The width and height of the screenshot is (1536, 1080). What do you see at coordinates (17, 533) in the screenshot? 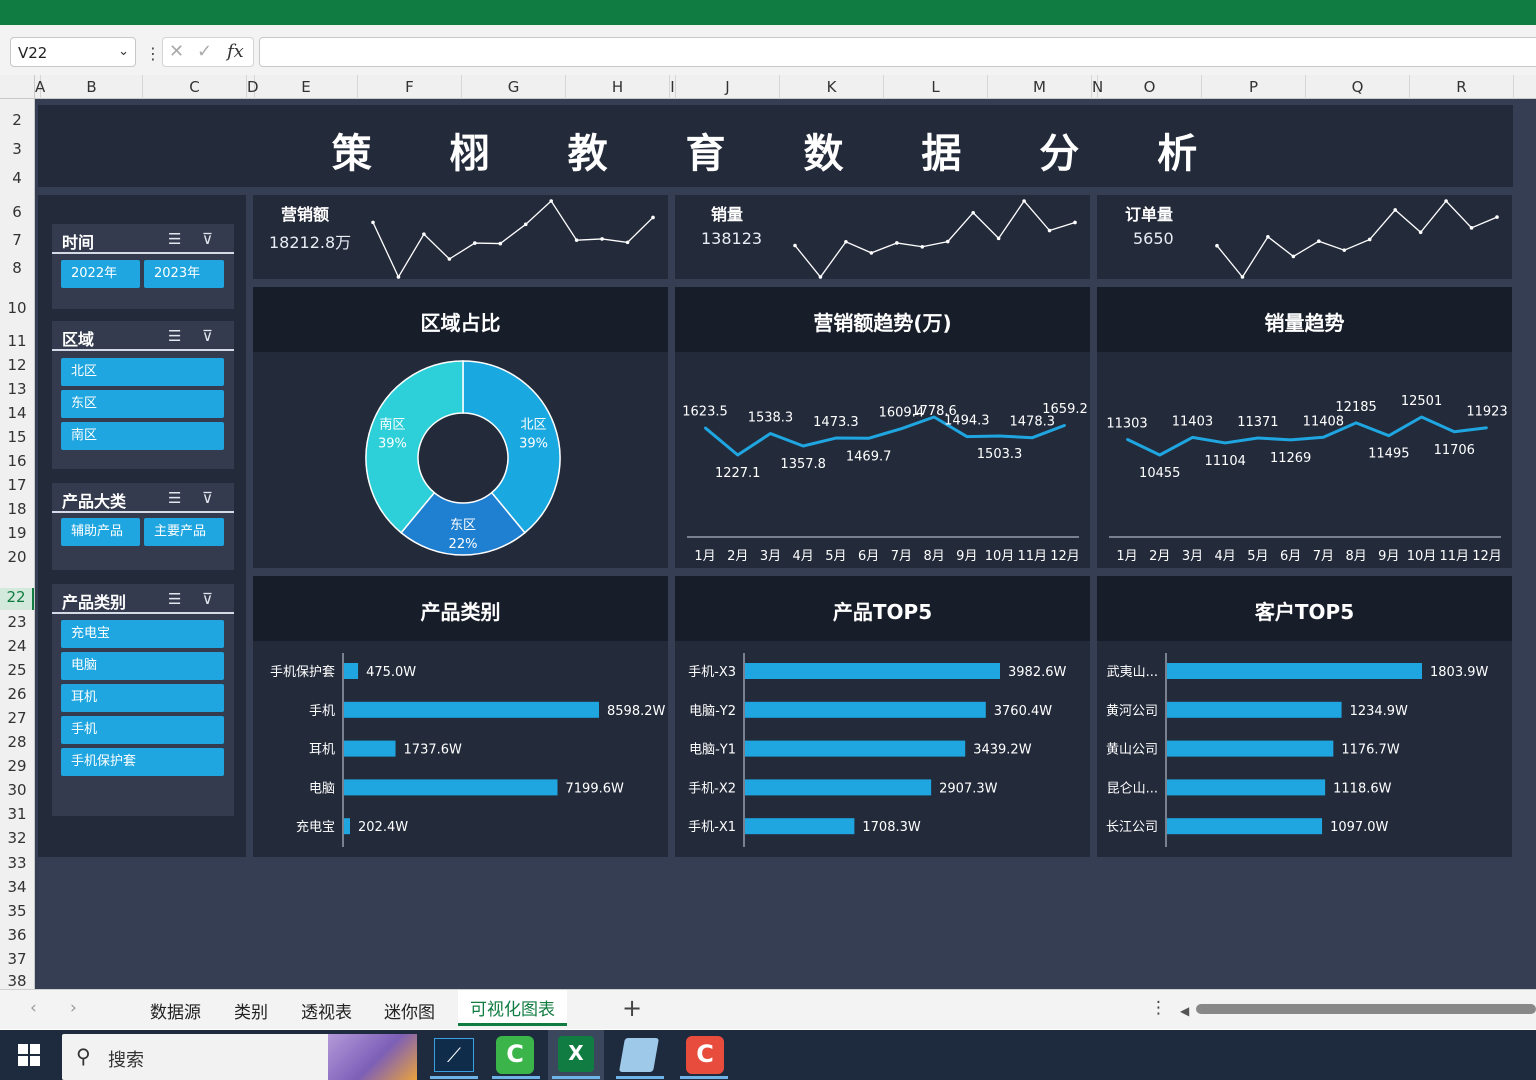
I see `row-header: 19` at bounding box center [17, 533].